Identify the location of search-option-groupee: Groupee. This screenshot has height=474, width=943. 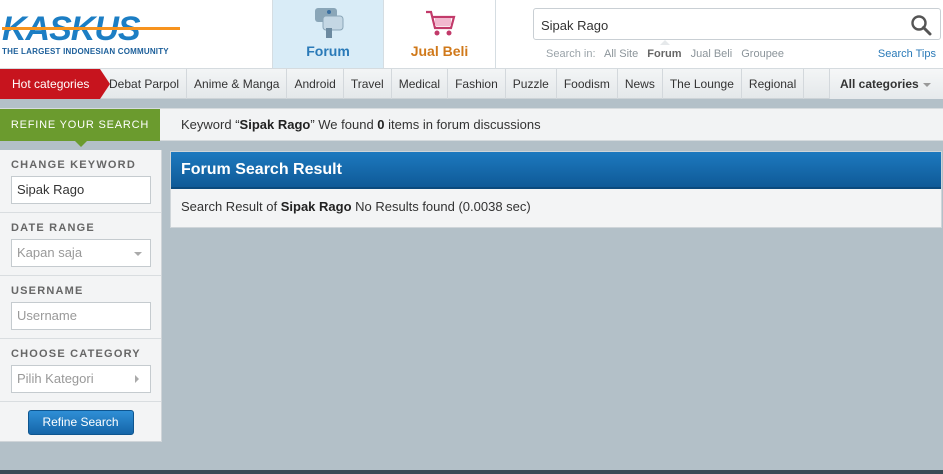
(762, 54).